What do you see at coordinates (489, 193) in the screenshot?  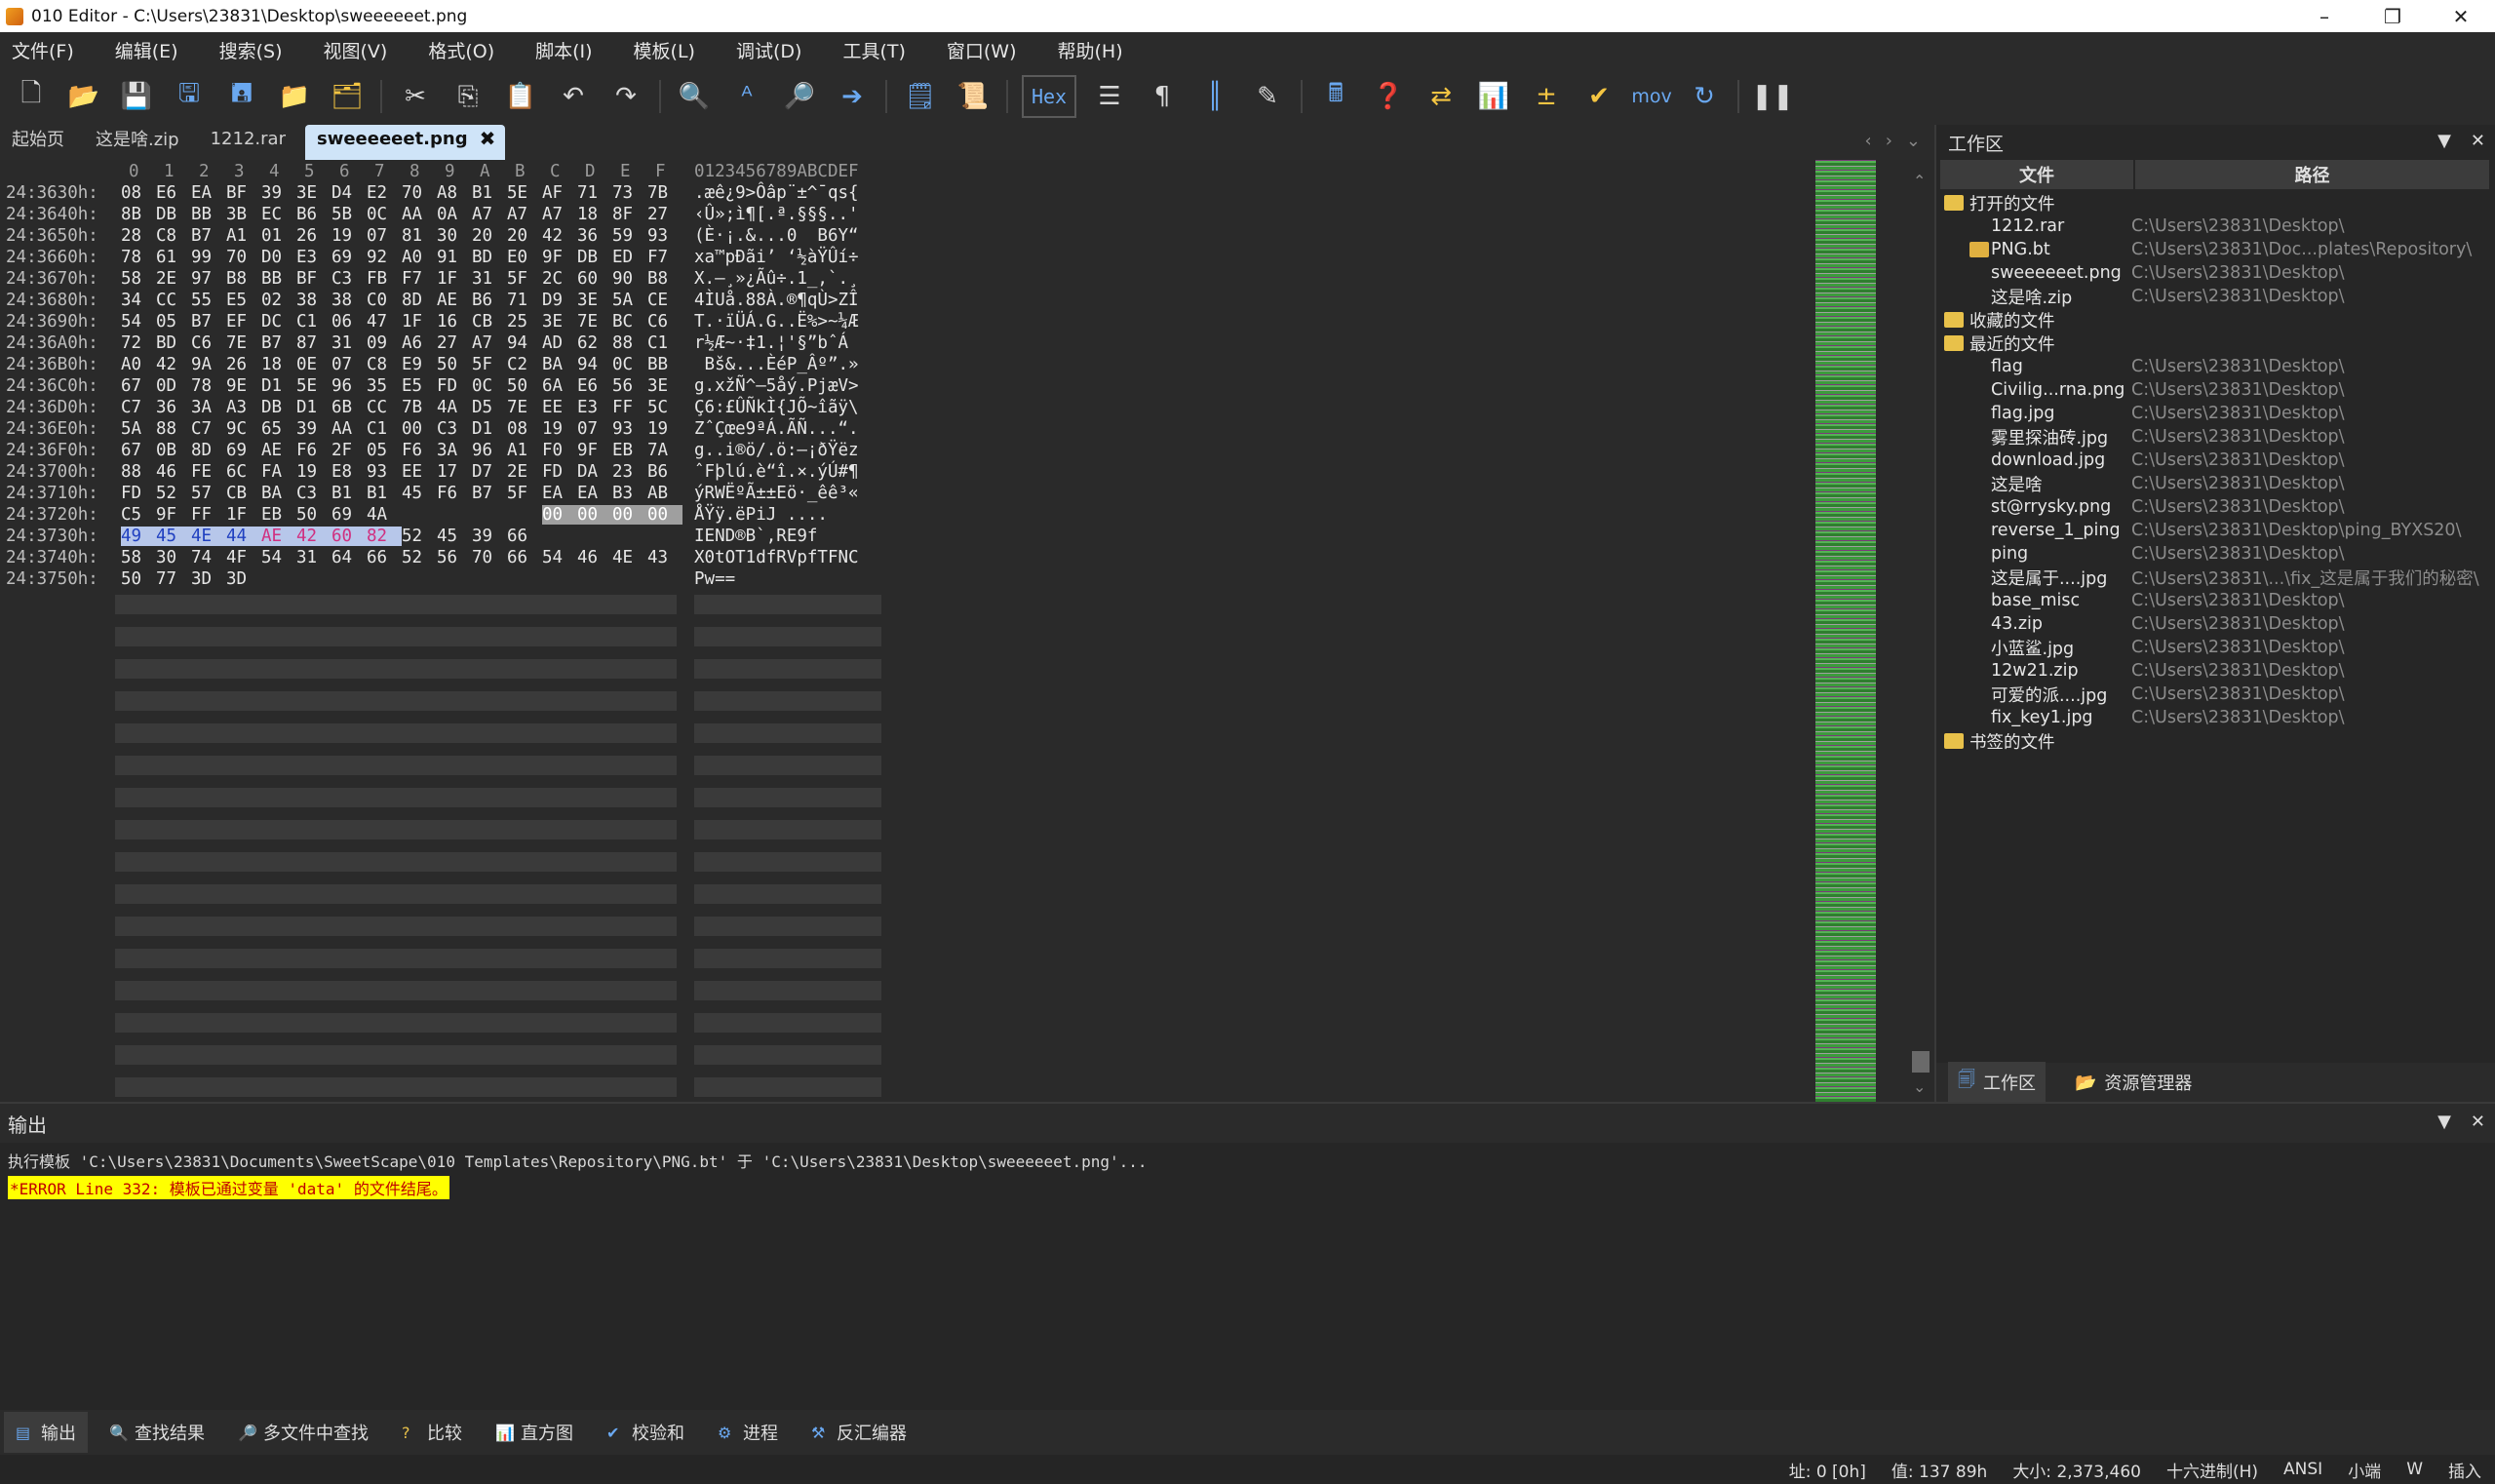 I see `hex-byte: B1` at bounding box center [489, 193].